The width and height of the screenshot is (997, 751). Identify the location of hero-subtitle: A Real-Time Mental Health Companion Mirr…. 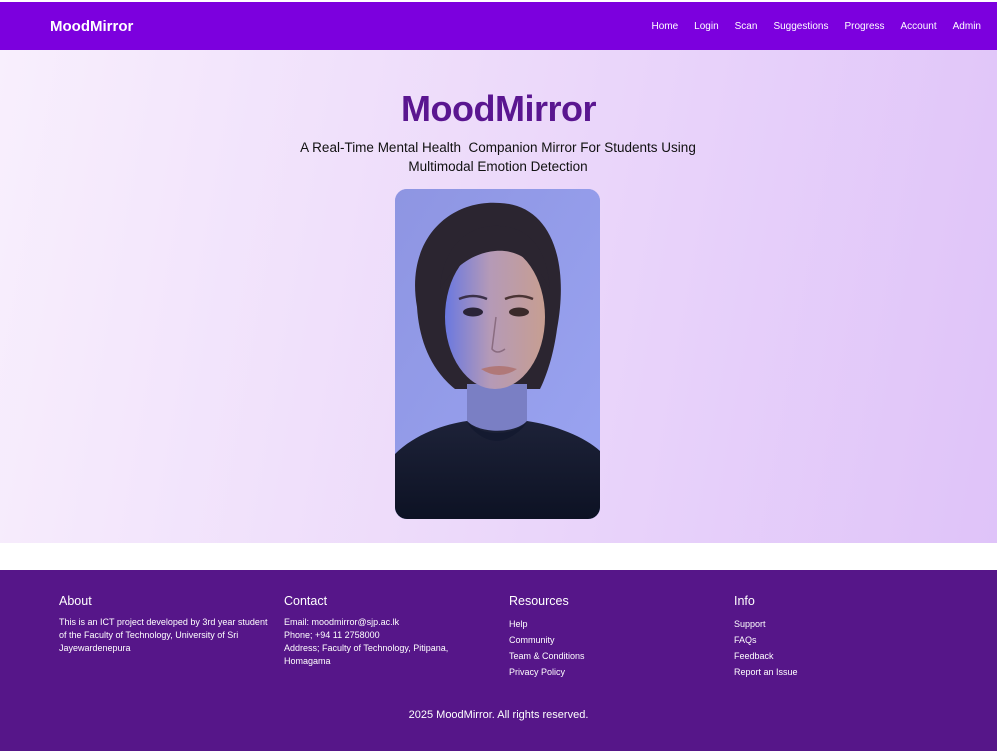
(500, 157).